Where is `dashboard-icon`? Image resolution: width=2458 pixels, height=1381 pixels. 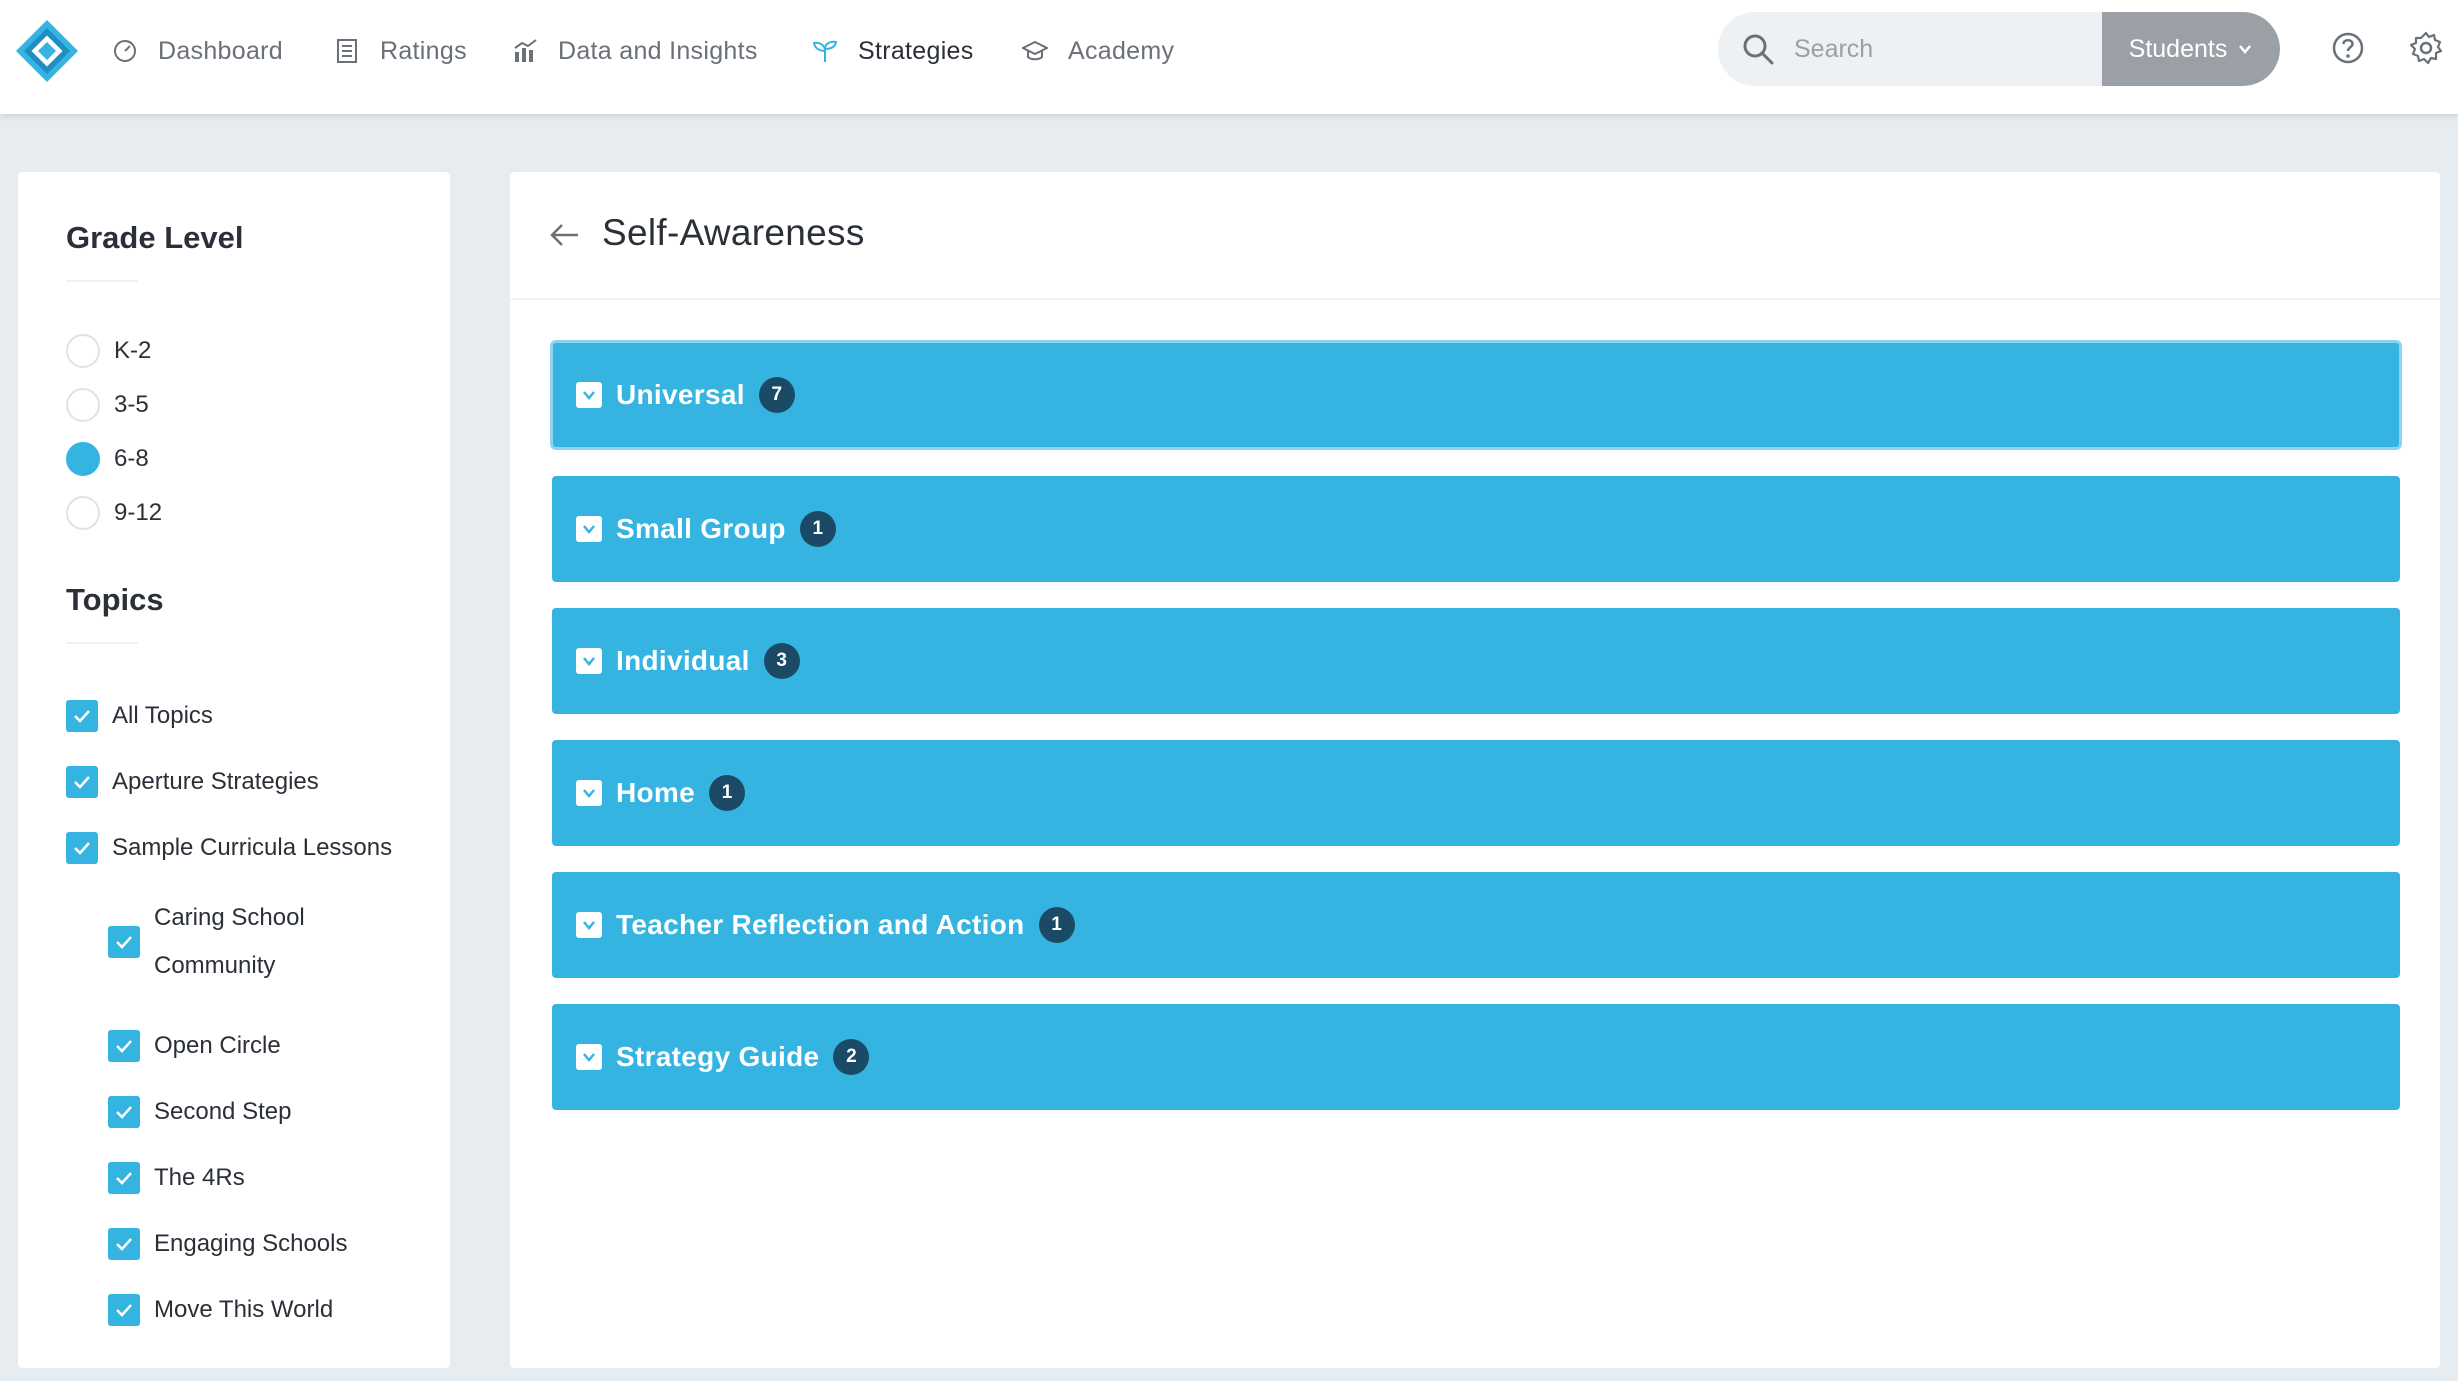
dashboard-icon is located at coordinates (125, 51).